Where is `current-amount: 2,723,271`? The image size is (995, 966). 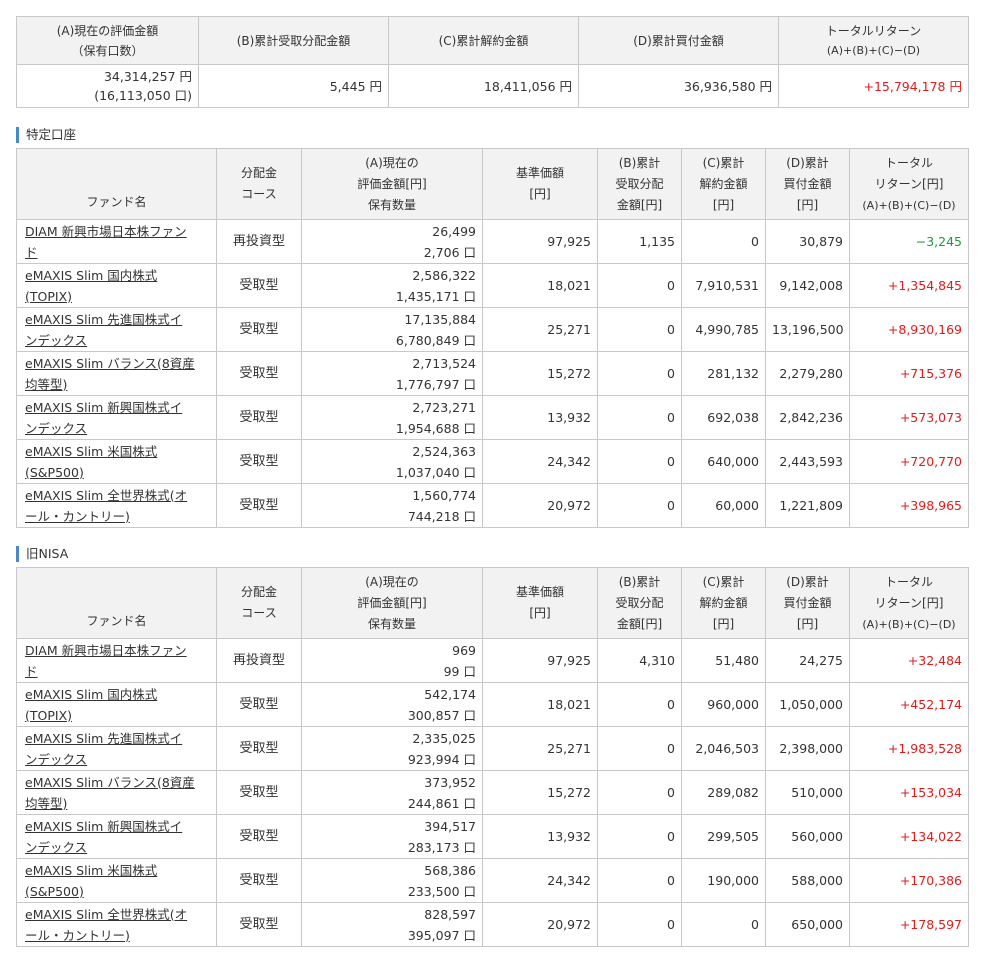
current-amount: 2,723,271 is located at coordinates (444, 407).